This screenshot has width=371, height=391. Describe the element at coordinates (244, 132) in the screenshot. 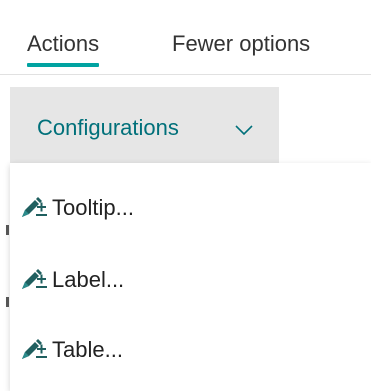

I see `chevron-down-icon` at that location.